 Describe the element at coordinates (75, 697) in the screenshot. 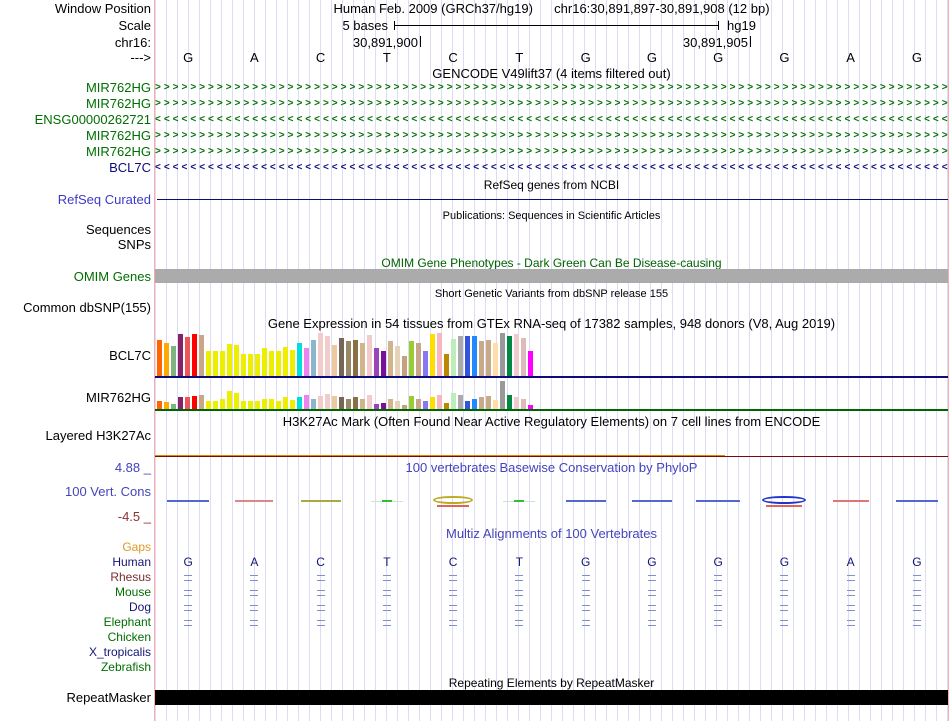

I see `repeatmasker-label: RepeatMasker` at that location.